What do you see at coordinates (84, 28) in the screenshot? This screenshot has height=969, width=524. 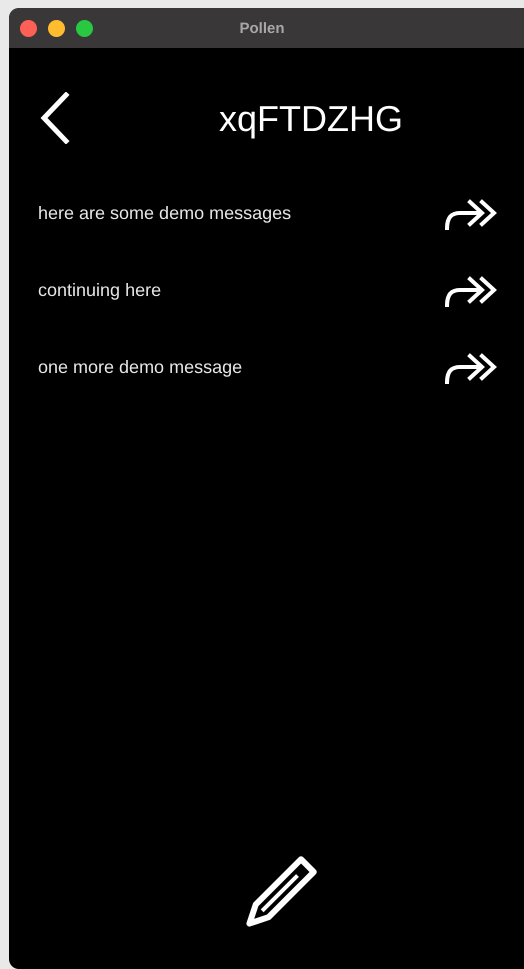 I see `zoom-button` at bounding box center [84, 28].